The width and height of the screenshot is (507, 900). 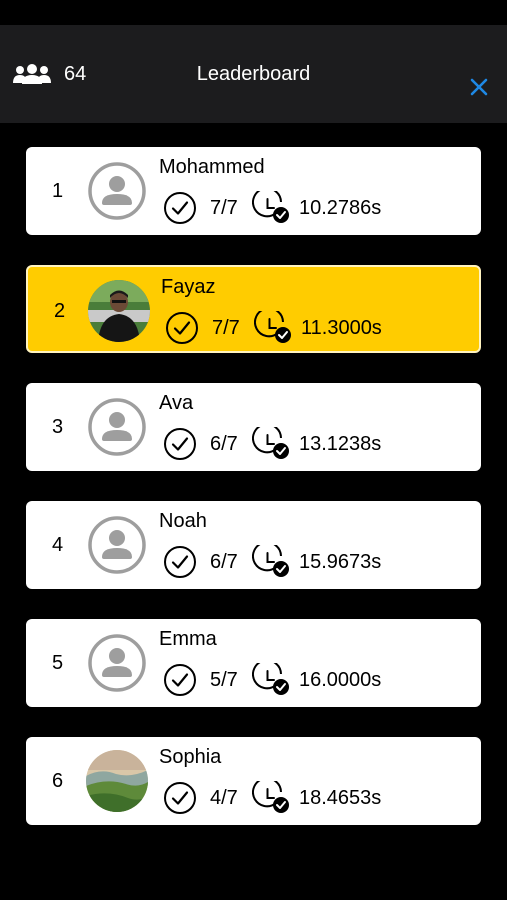 I want to click on landscape-photo-avatar, so click(x=117, y=781).